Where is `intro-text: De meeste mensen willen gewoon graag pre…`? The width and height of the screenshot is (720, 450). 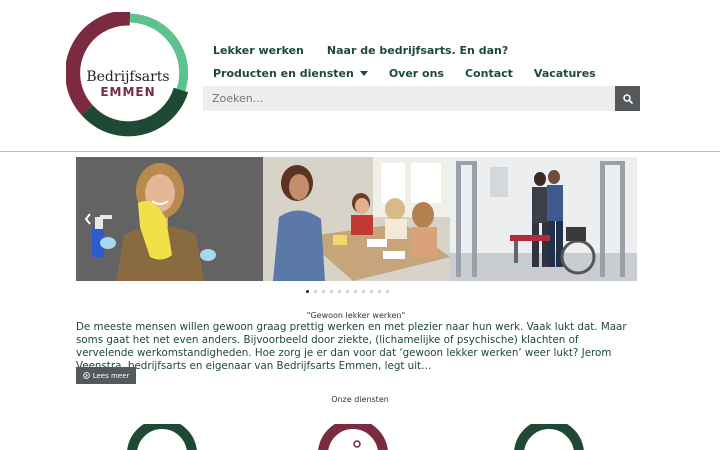 intro-text: De meeste mensen willen gewoon graag pre… is located at coordinates (351, 346).